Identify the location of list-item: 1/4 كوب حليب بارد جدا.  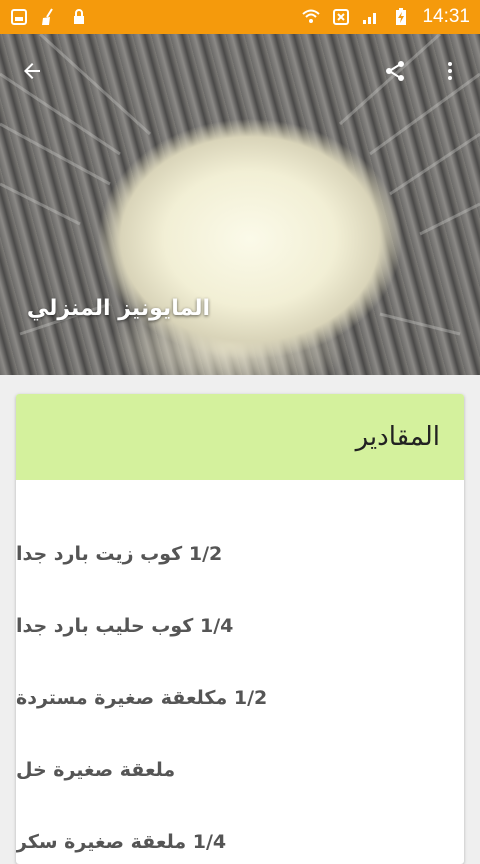
(125, 626).